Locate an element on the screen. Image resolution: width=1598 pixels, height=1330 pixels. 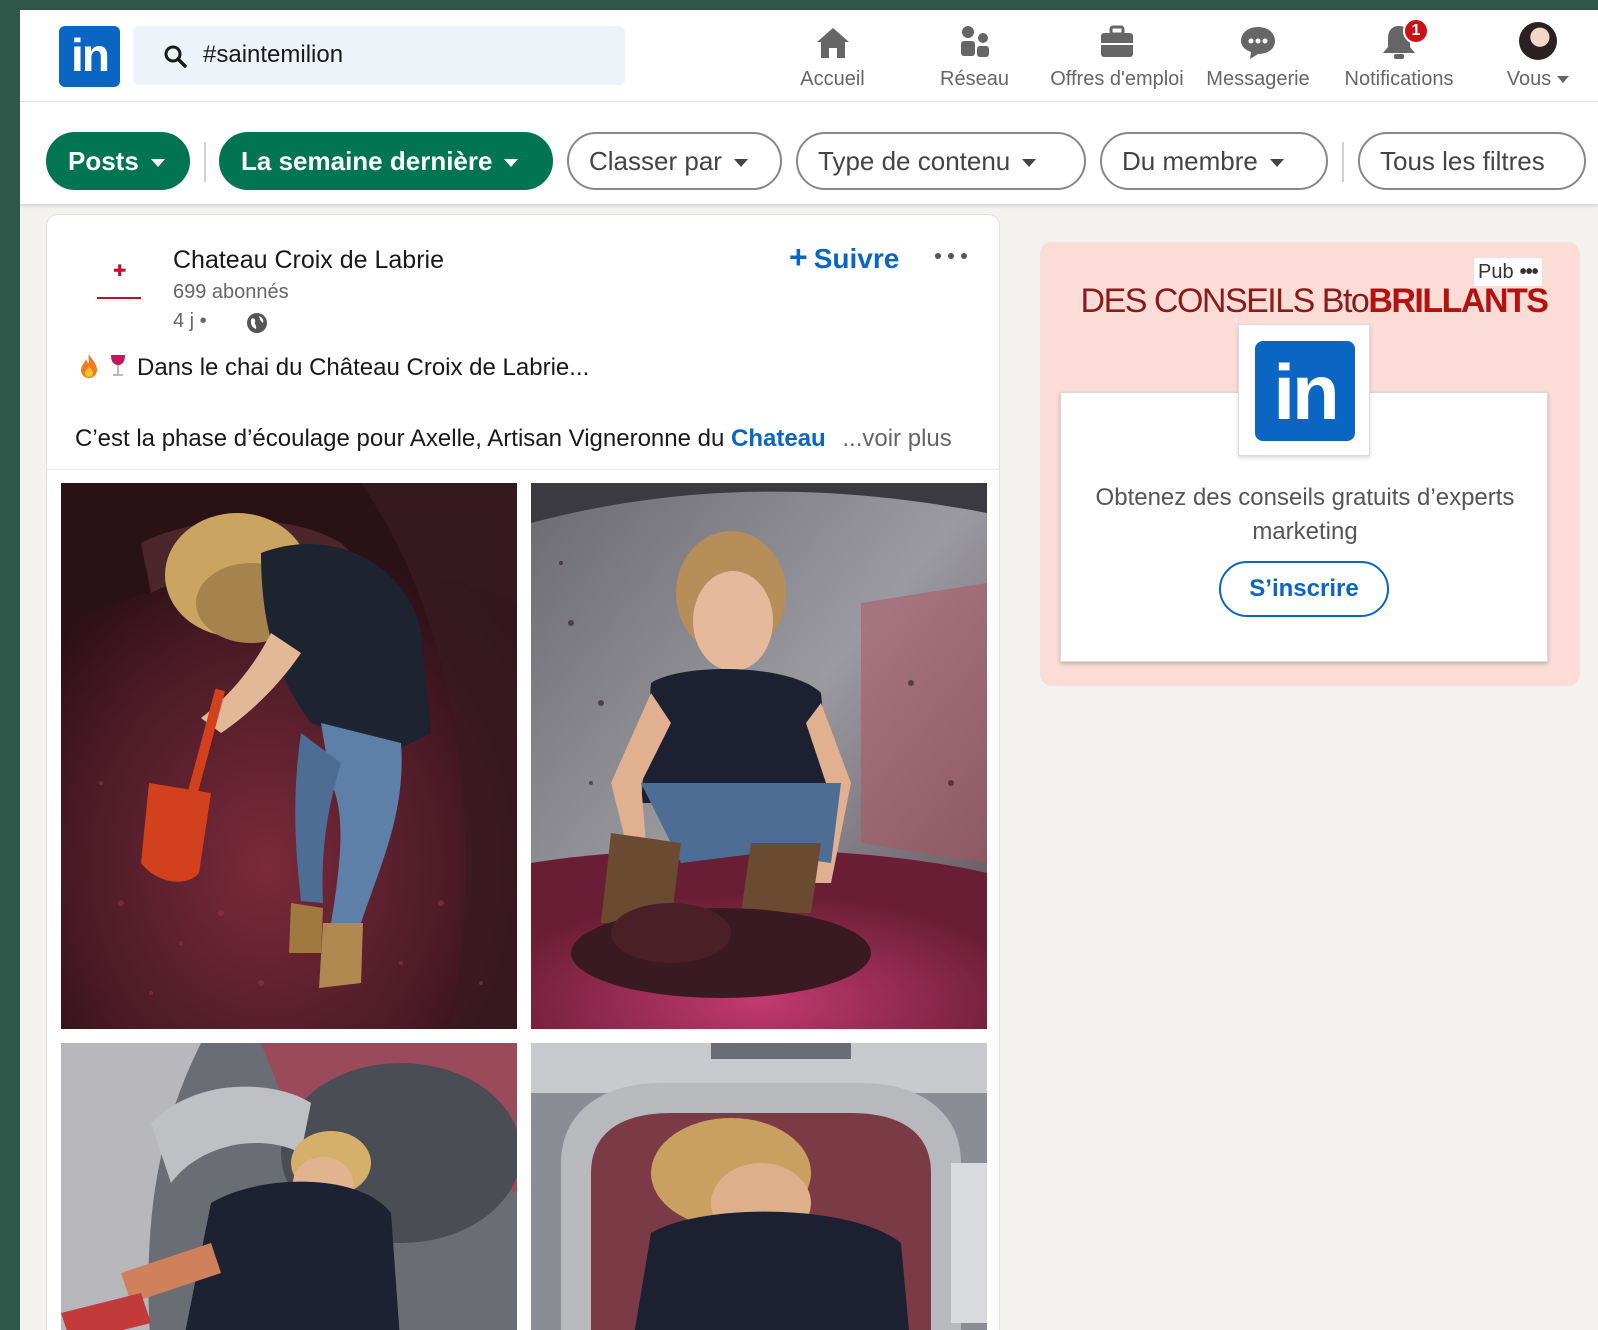
photo-2-image is located at coordinates (759, 756).